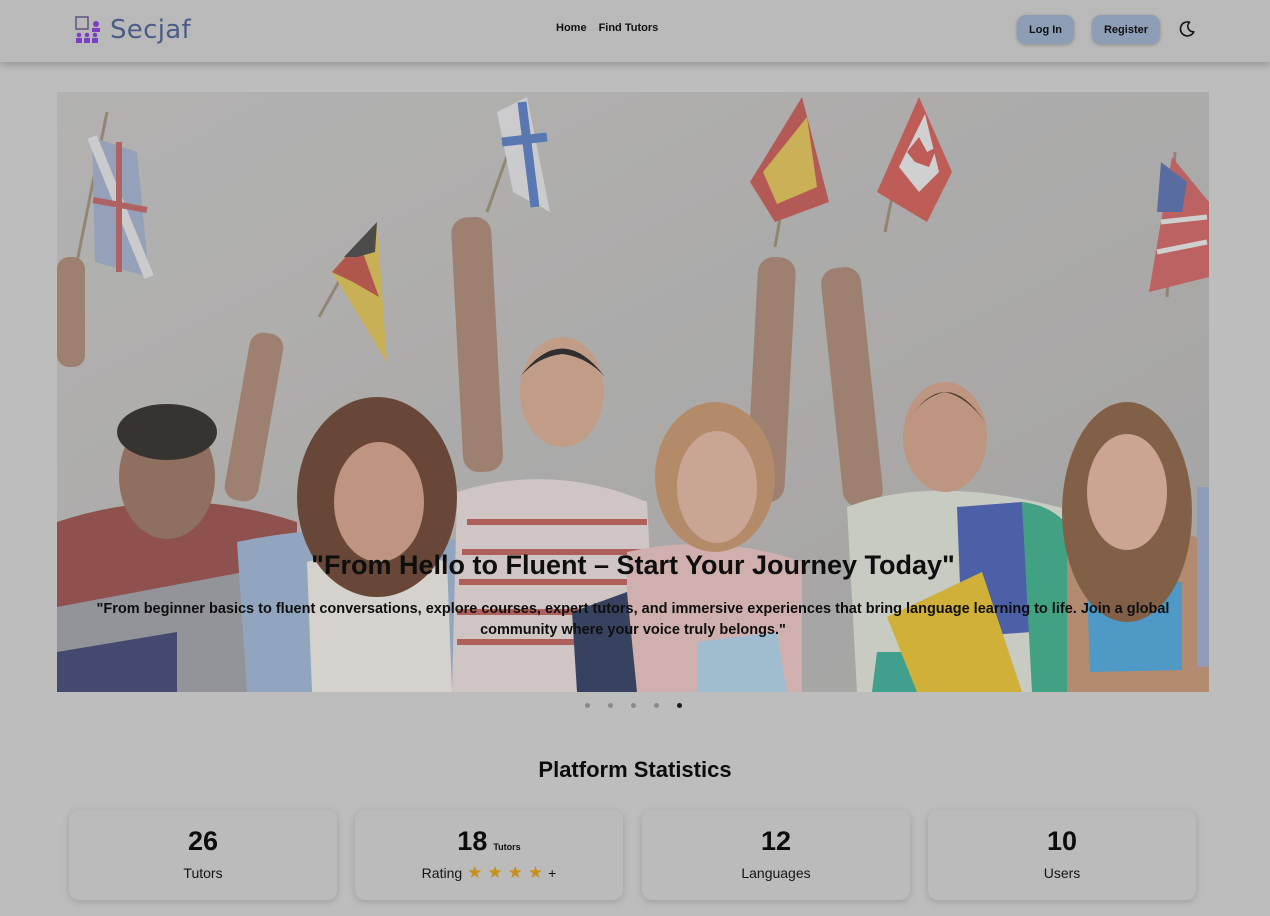 The width and height of the screenshot is (1270, 916). I want to click on stat-card-rating: 18 Tutors Rating ★ ★ ★ ★ +, so click(489, 855).